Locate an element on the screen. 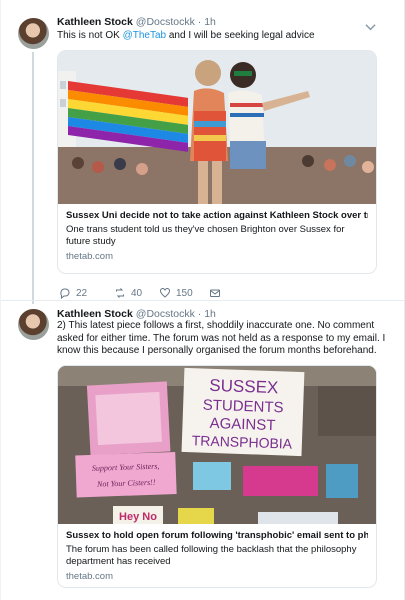 This screenshot has width=405, height=600. retweet-count: 40 is located at coordinates (137, 293).